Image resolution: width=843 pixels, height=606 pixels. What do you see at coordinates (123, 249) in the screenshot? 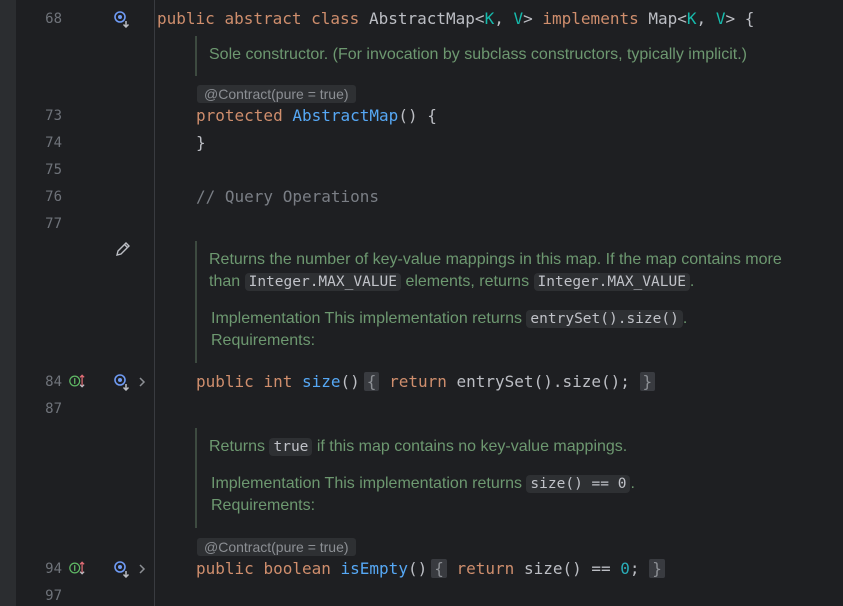
I see `pencil-icon` at bounding box center [123, 249].